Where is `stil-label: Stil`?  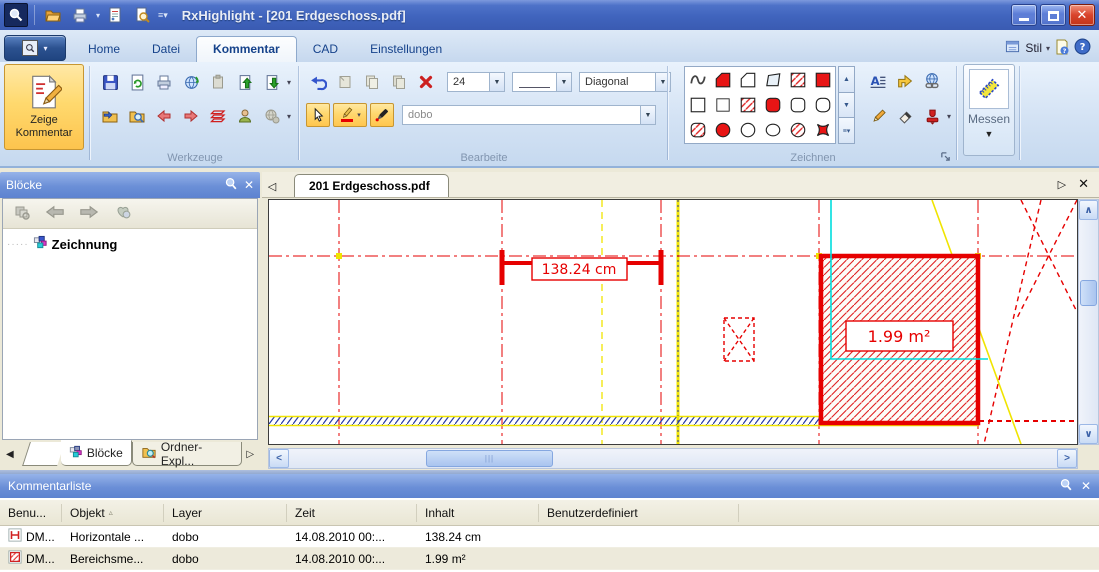
stil-label: Stil is located at coordinates (1033, 48).